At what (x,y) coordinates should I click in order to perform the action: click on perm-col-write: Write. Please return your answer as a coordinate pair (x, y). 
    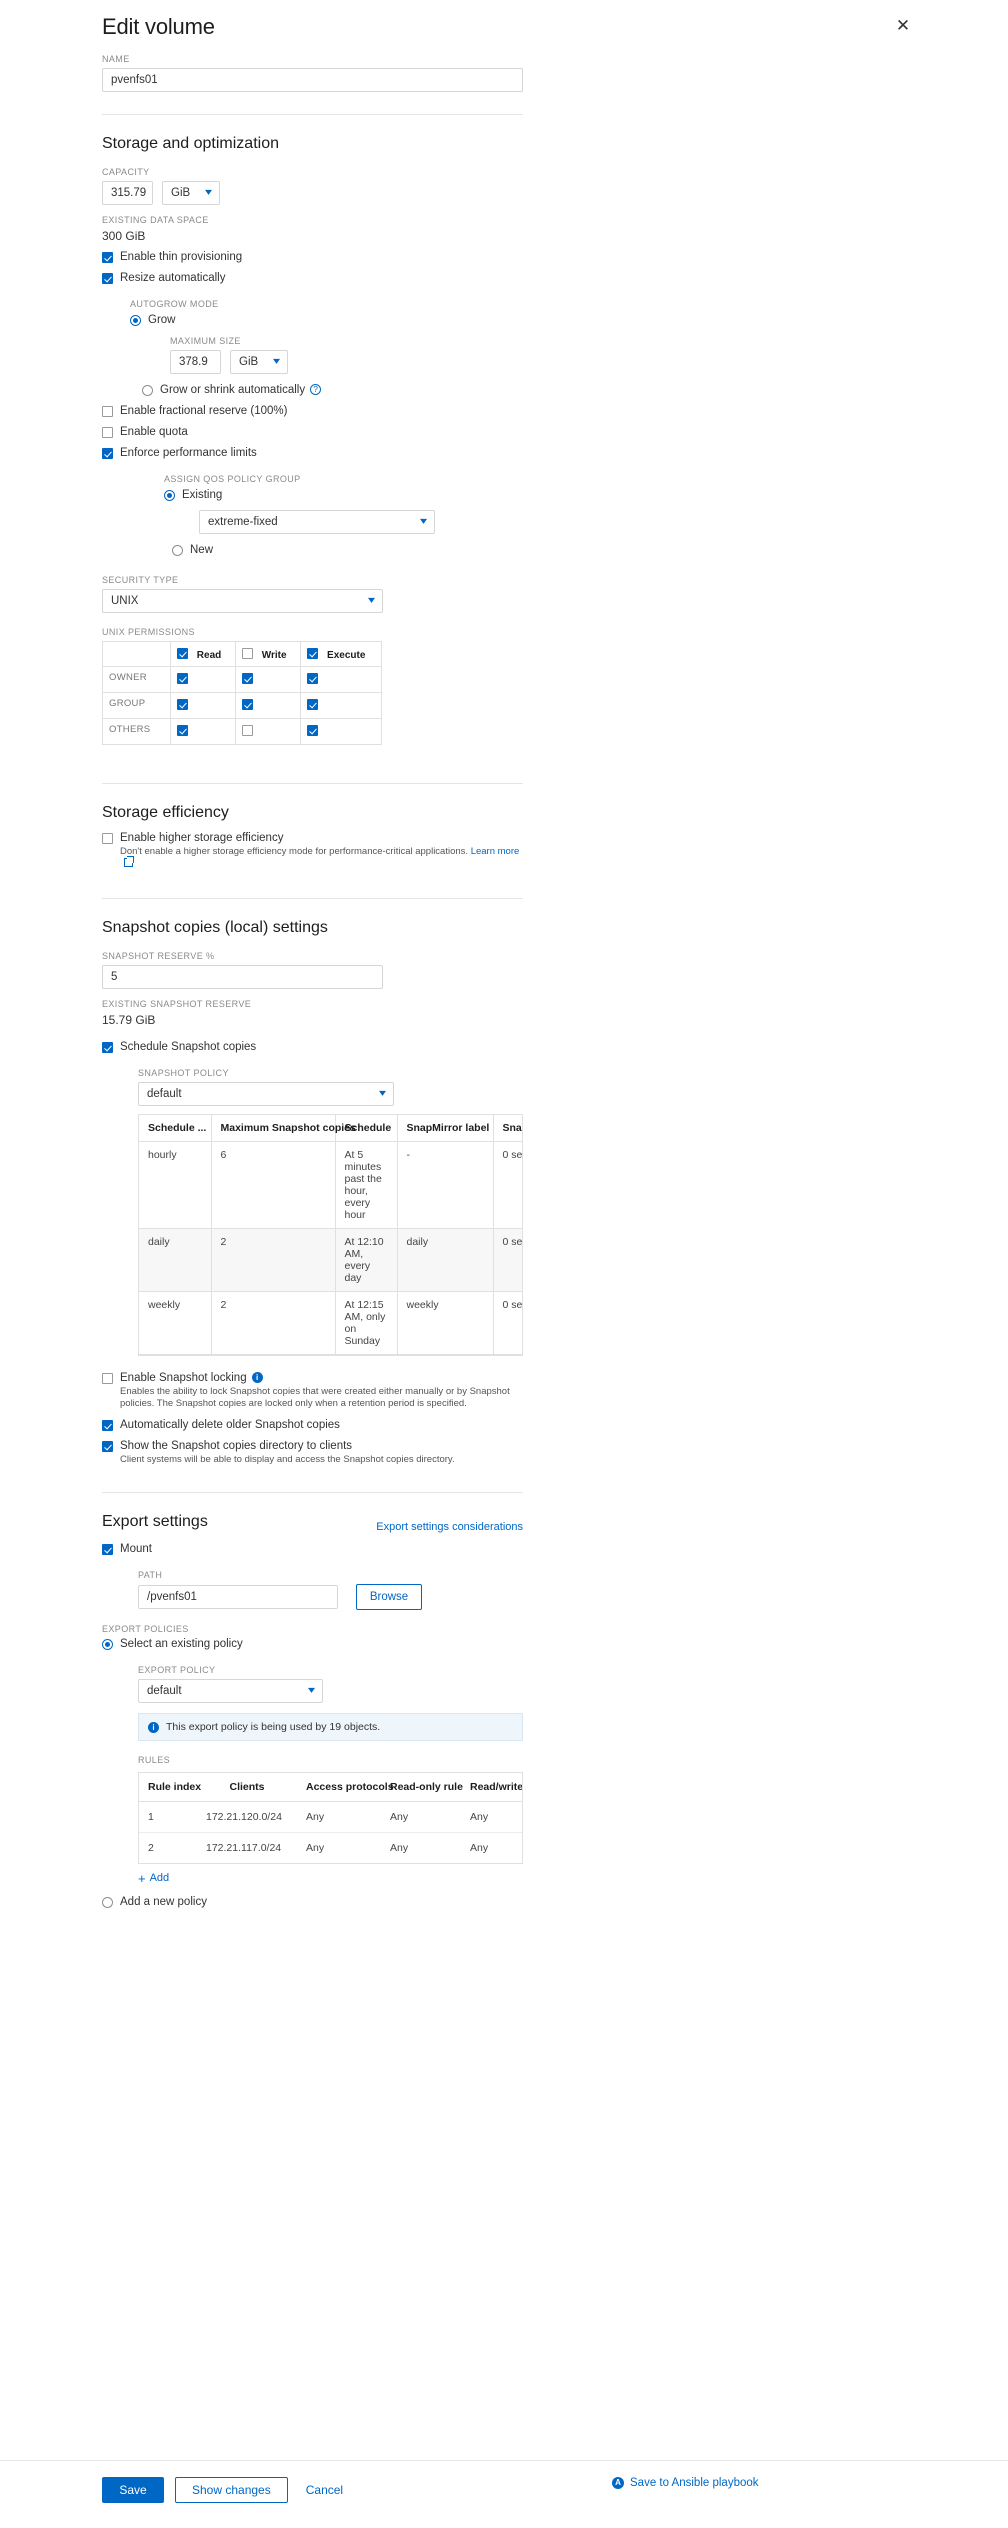
    Looking at the image, I should click on (268, 654).